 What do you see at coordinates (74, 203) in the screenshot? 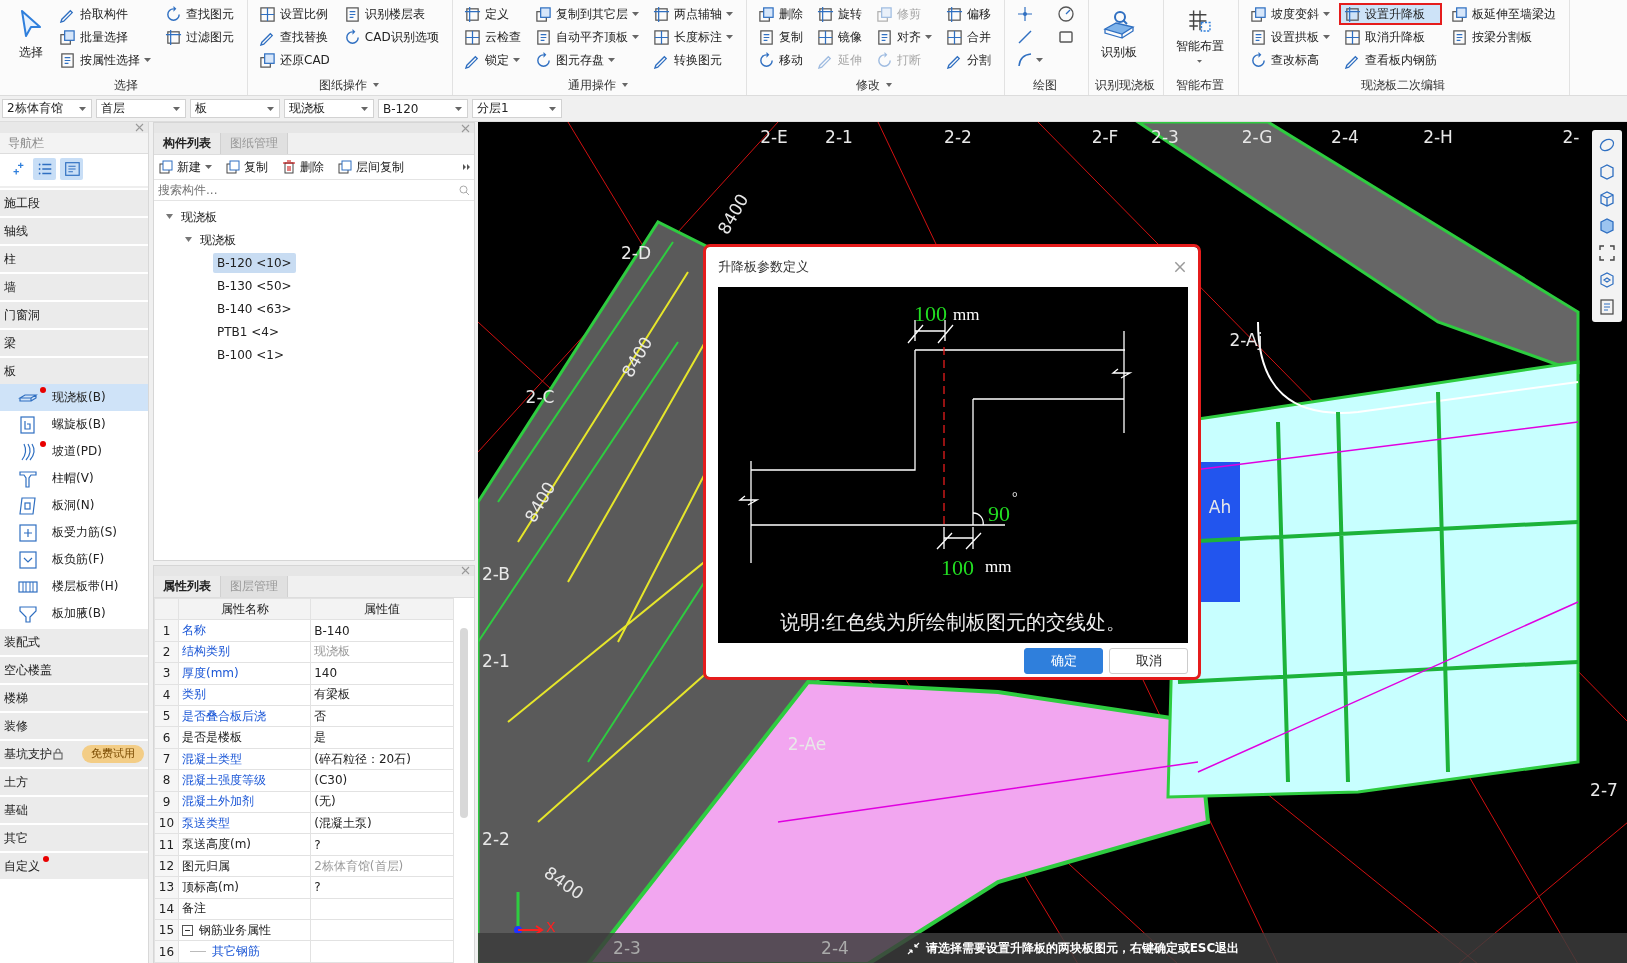
I see `category-item: 施工段` at bounding box center [74, 203].